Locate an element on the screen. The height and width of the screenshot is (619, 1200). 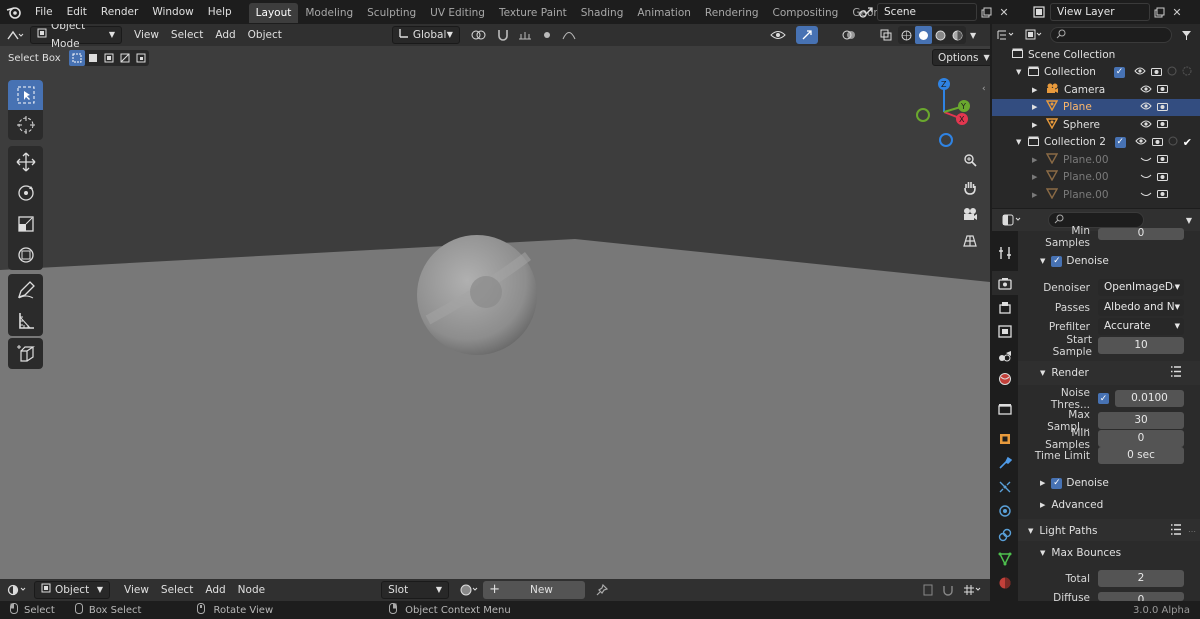
min-samples-value: 0 is located at coordinates (1141, 438).